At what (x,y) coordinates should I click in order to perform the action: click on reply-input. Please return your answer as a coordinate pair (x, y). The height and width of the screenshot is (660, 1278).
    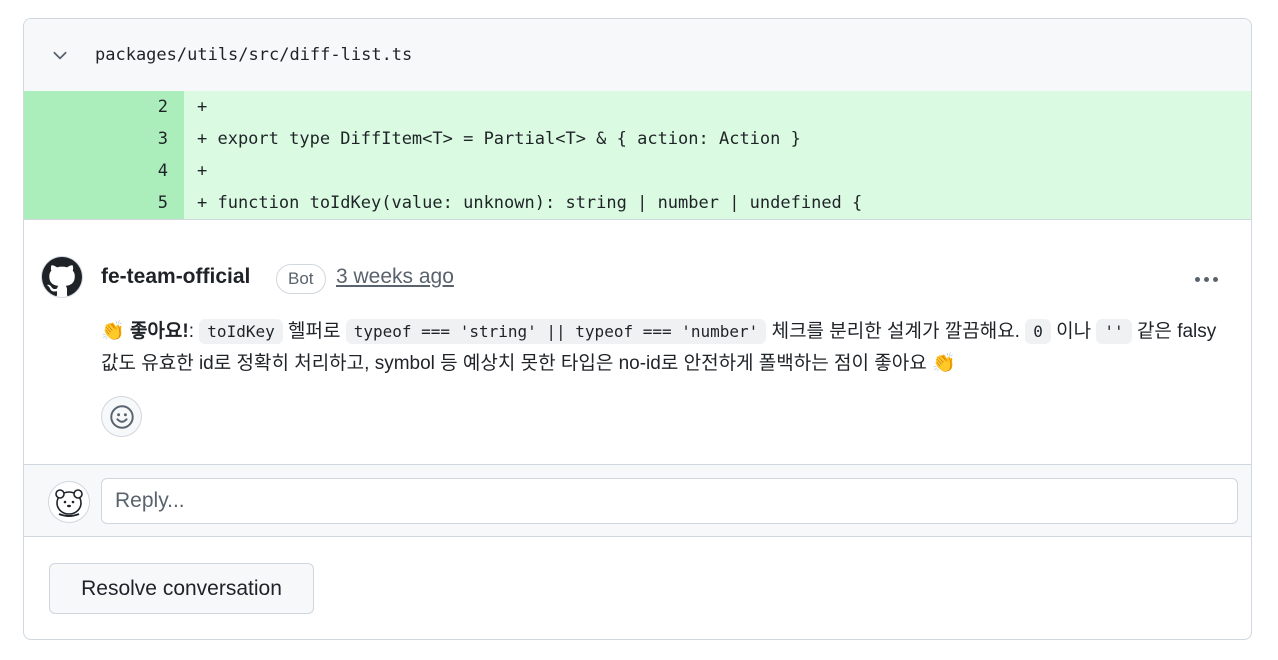
    Looking at the image, I should click on (669, 501).